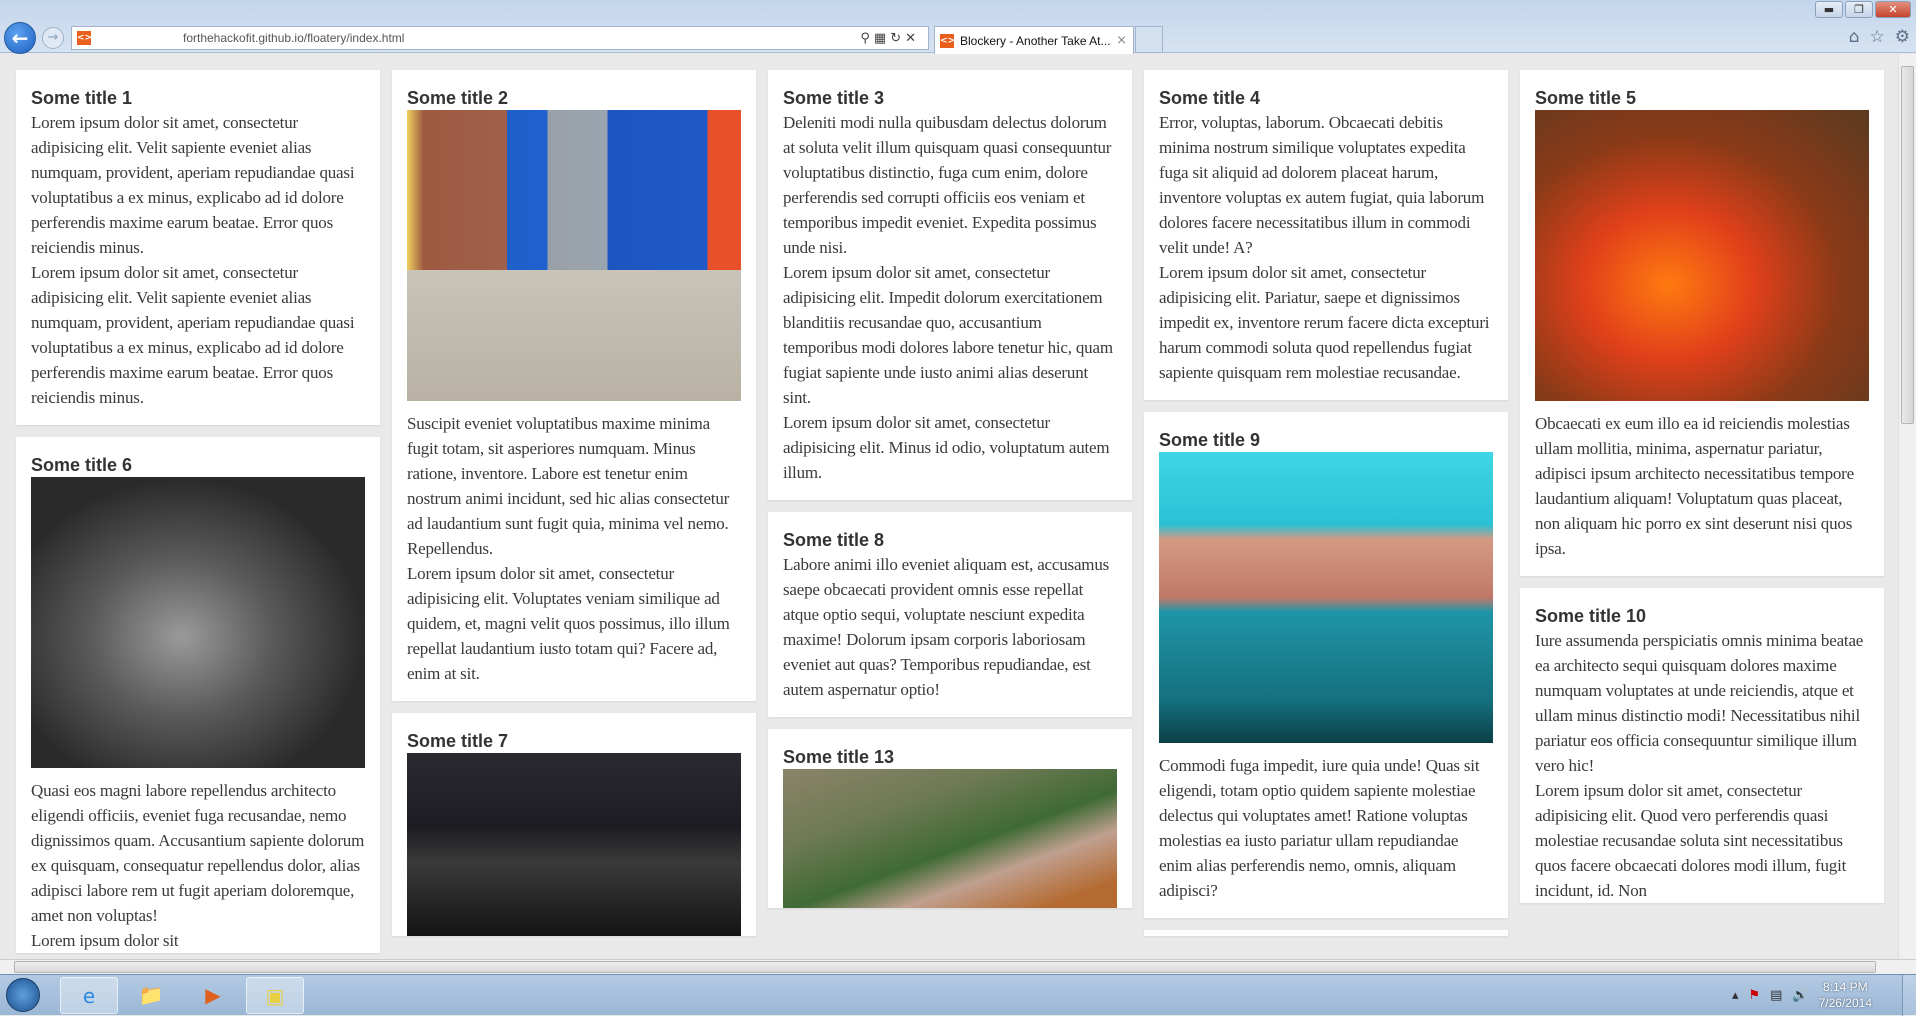 This screenshot has height=1016, width=1916. What do you see at coordinates (1854, 37) in the screenshot?
I see `home-icon: ⌂` at bounding box center [1854, 37].